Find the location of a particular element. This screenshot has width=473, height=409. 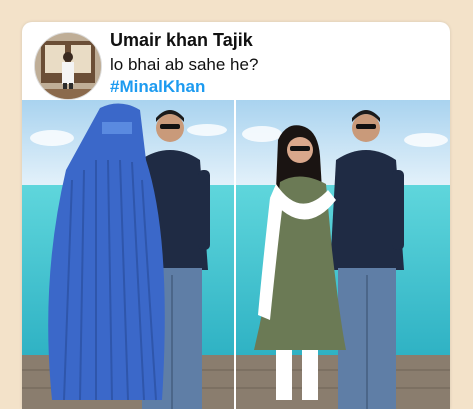

tweet-text: lo bhai ab sahe he? is located at coordinates (184, 64).